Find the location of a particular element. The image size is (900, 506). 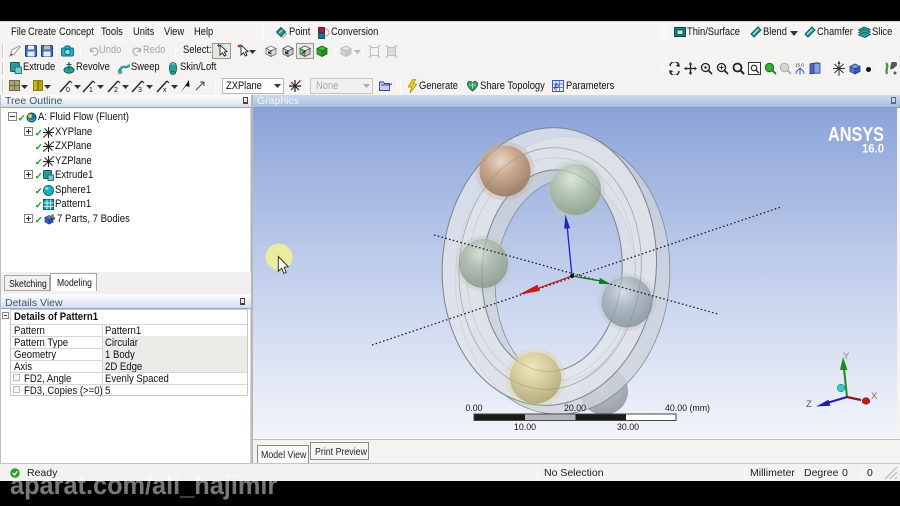

svg-text: 20.00 is located at coordinates (575, 408).